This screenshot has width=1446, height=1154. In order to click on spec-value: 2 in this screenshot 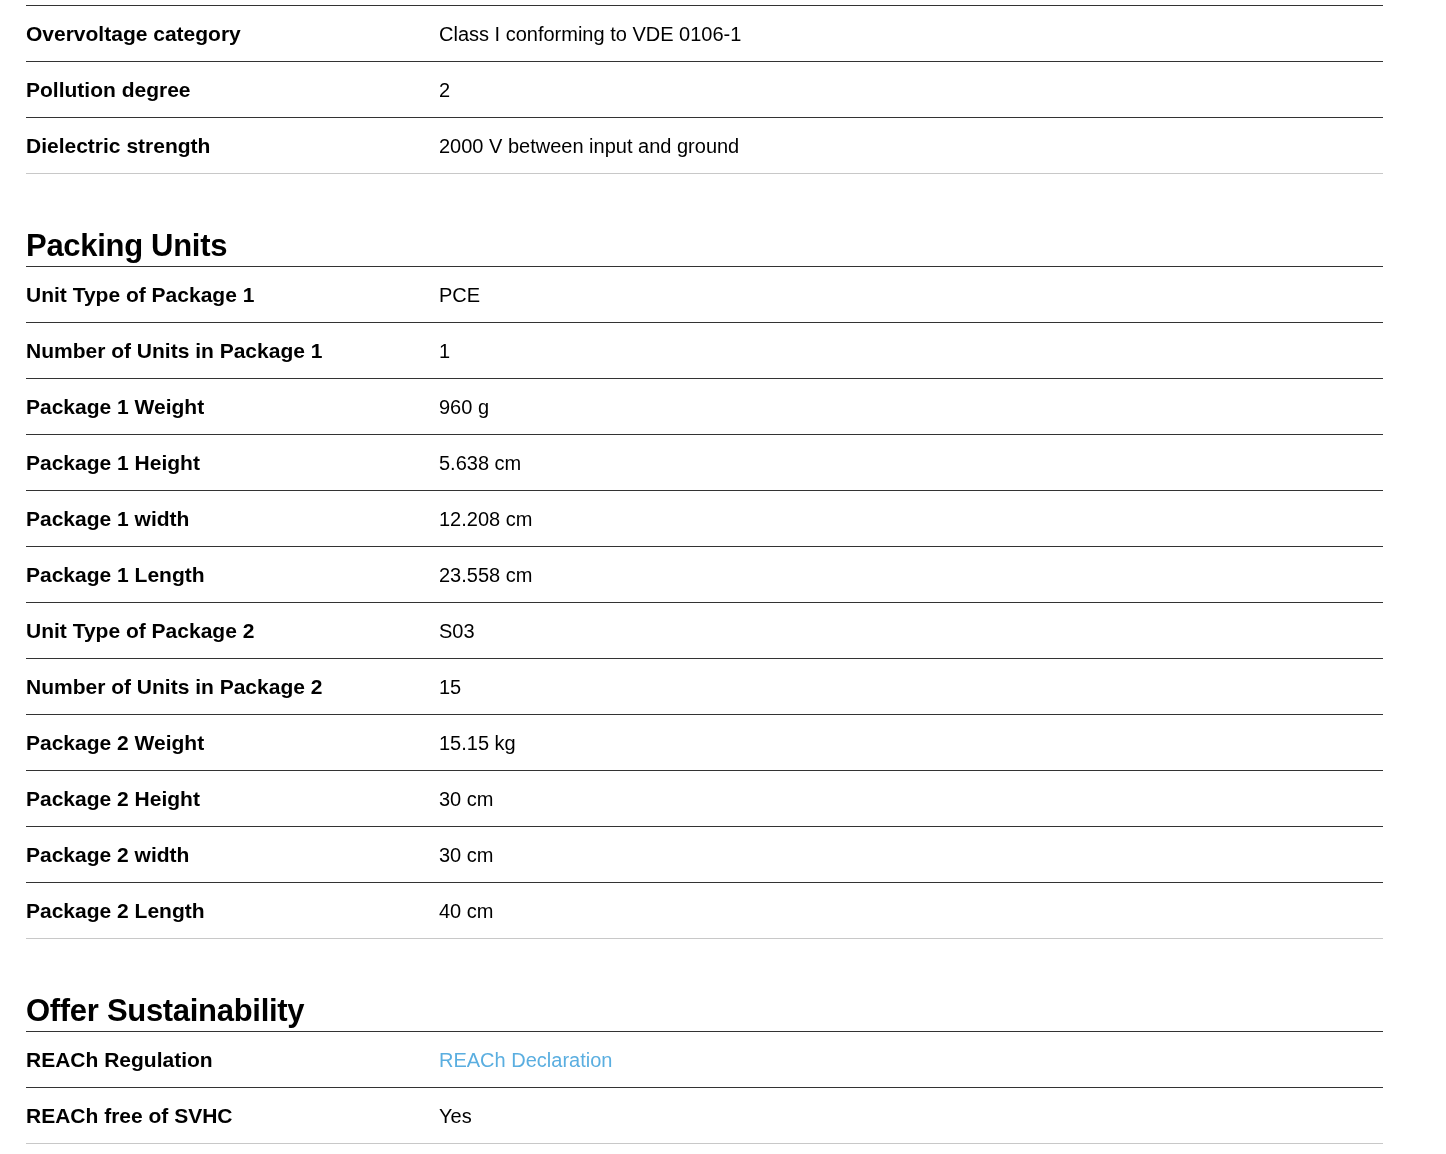, I will do `click(445, 90)`.